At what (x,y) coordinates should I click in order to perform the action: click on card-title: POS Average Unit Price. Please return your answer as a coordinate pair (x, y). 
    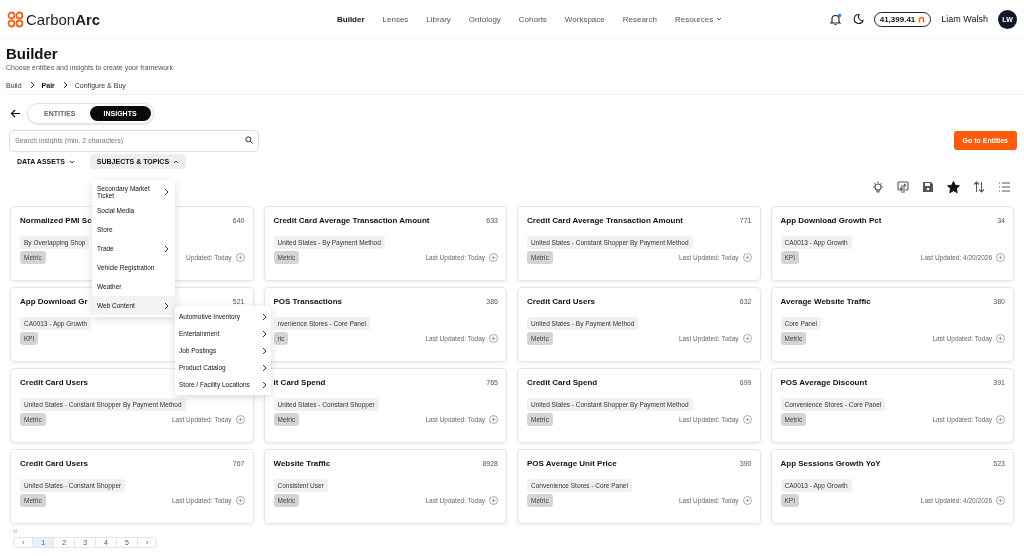
    Looking at the image, I should click on (572, 463).